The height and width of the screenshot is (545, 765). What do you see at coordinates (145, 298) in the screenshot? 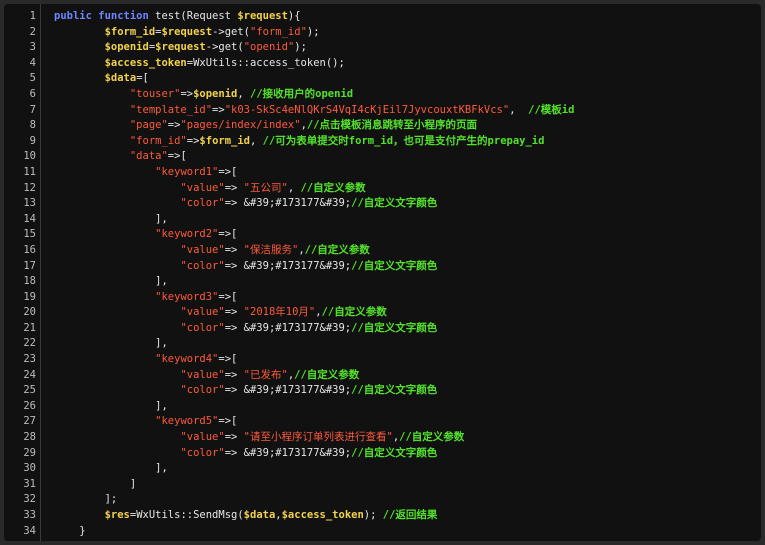
I see `line-text: "keyword3"=>[` at bounding box center [145, 298].